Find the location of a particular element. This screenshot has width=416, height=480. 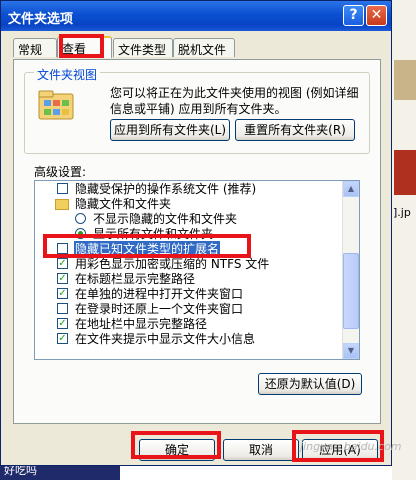

advanced-settings-label: 高级设置: is located at coordinates (60, 172).